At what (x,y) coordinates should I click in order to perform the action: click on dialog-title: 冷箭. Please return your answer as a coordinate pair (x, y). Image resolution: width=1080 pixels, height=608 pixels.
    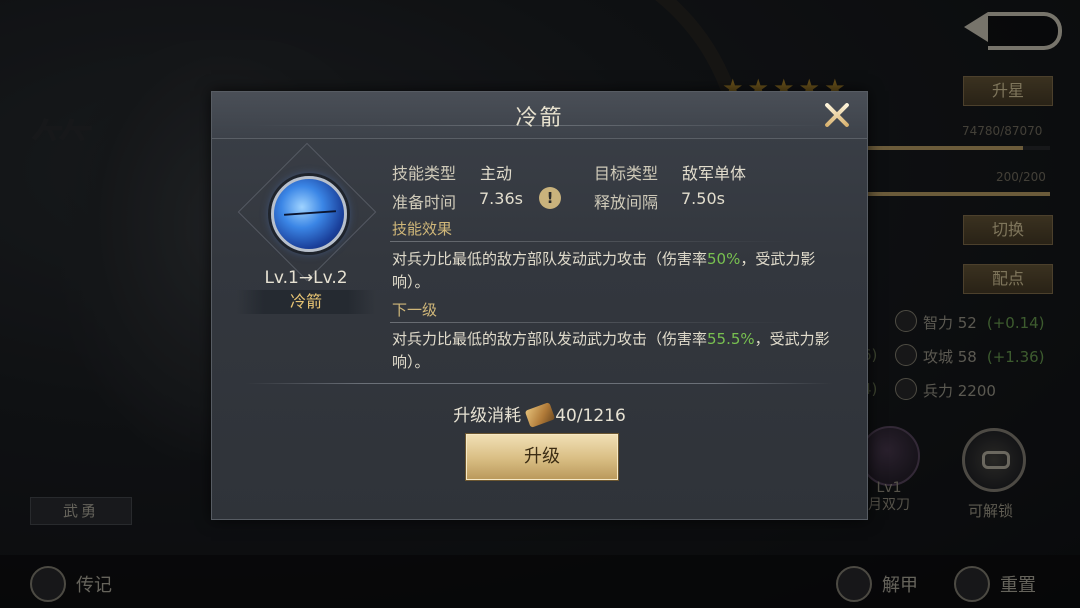
    Looking at the image, I should click on (539, 118).